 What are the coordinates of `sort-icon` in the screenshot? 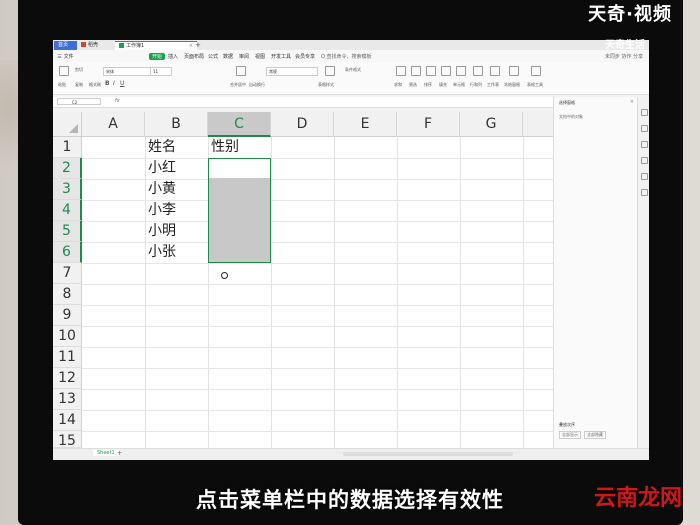 It's located at (431, 71).